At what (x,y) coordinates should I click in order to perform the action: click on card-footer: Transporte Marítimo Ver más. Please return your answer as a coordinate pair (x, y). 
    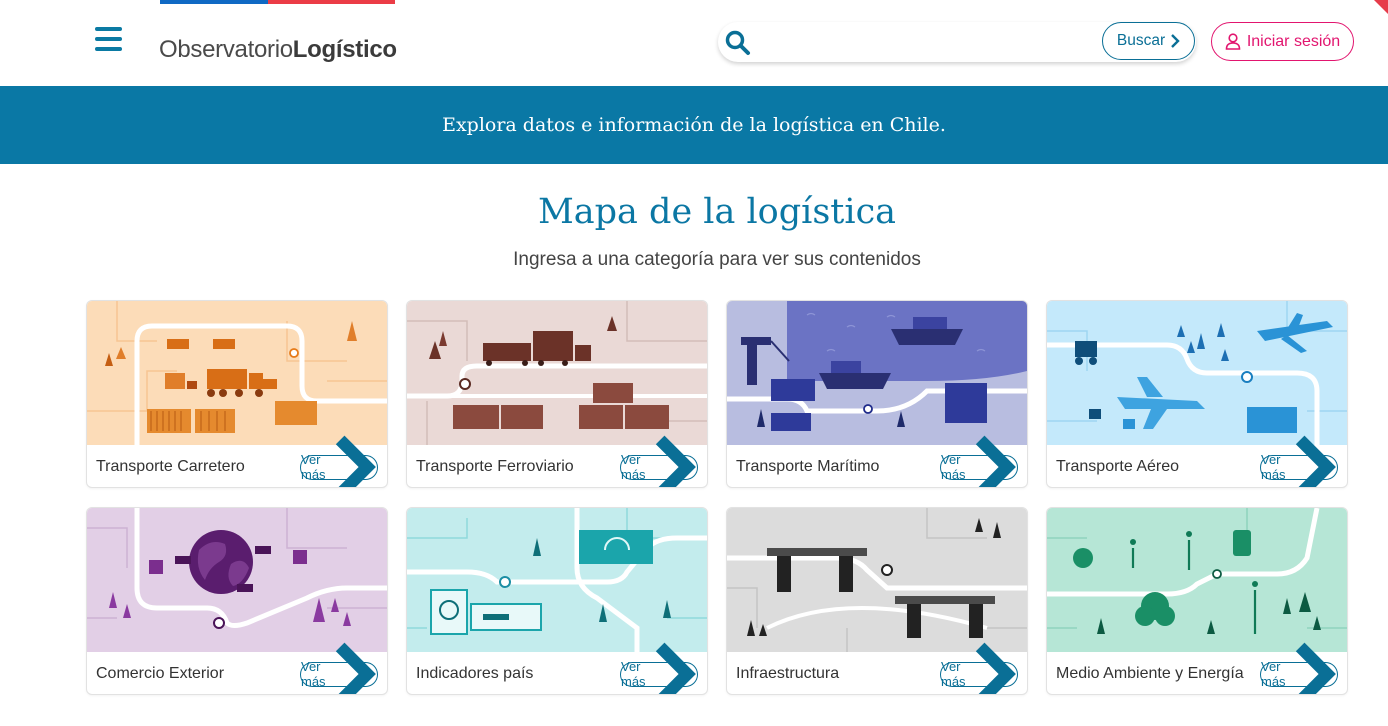
    Looking at the image, I should click on (877, 461).